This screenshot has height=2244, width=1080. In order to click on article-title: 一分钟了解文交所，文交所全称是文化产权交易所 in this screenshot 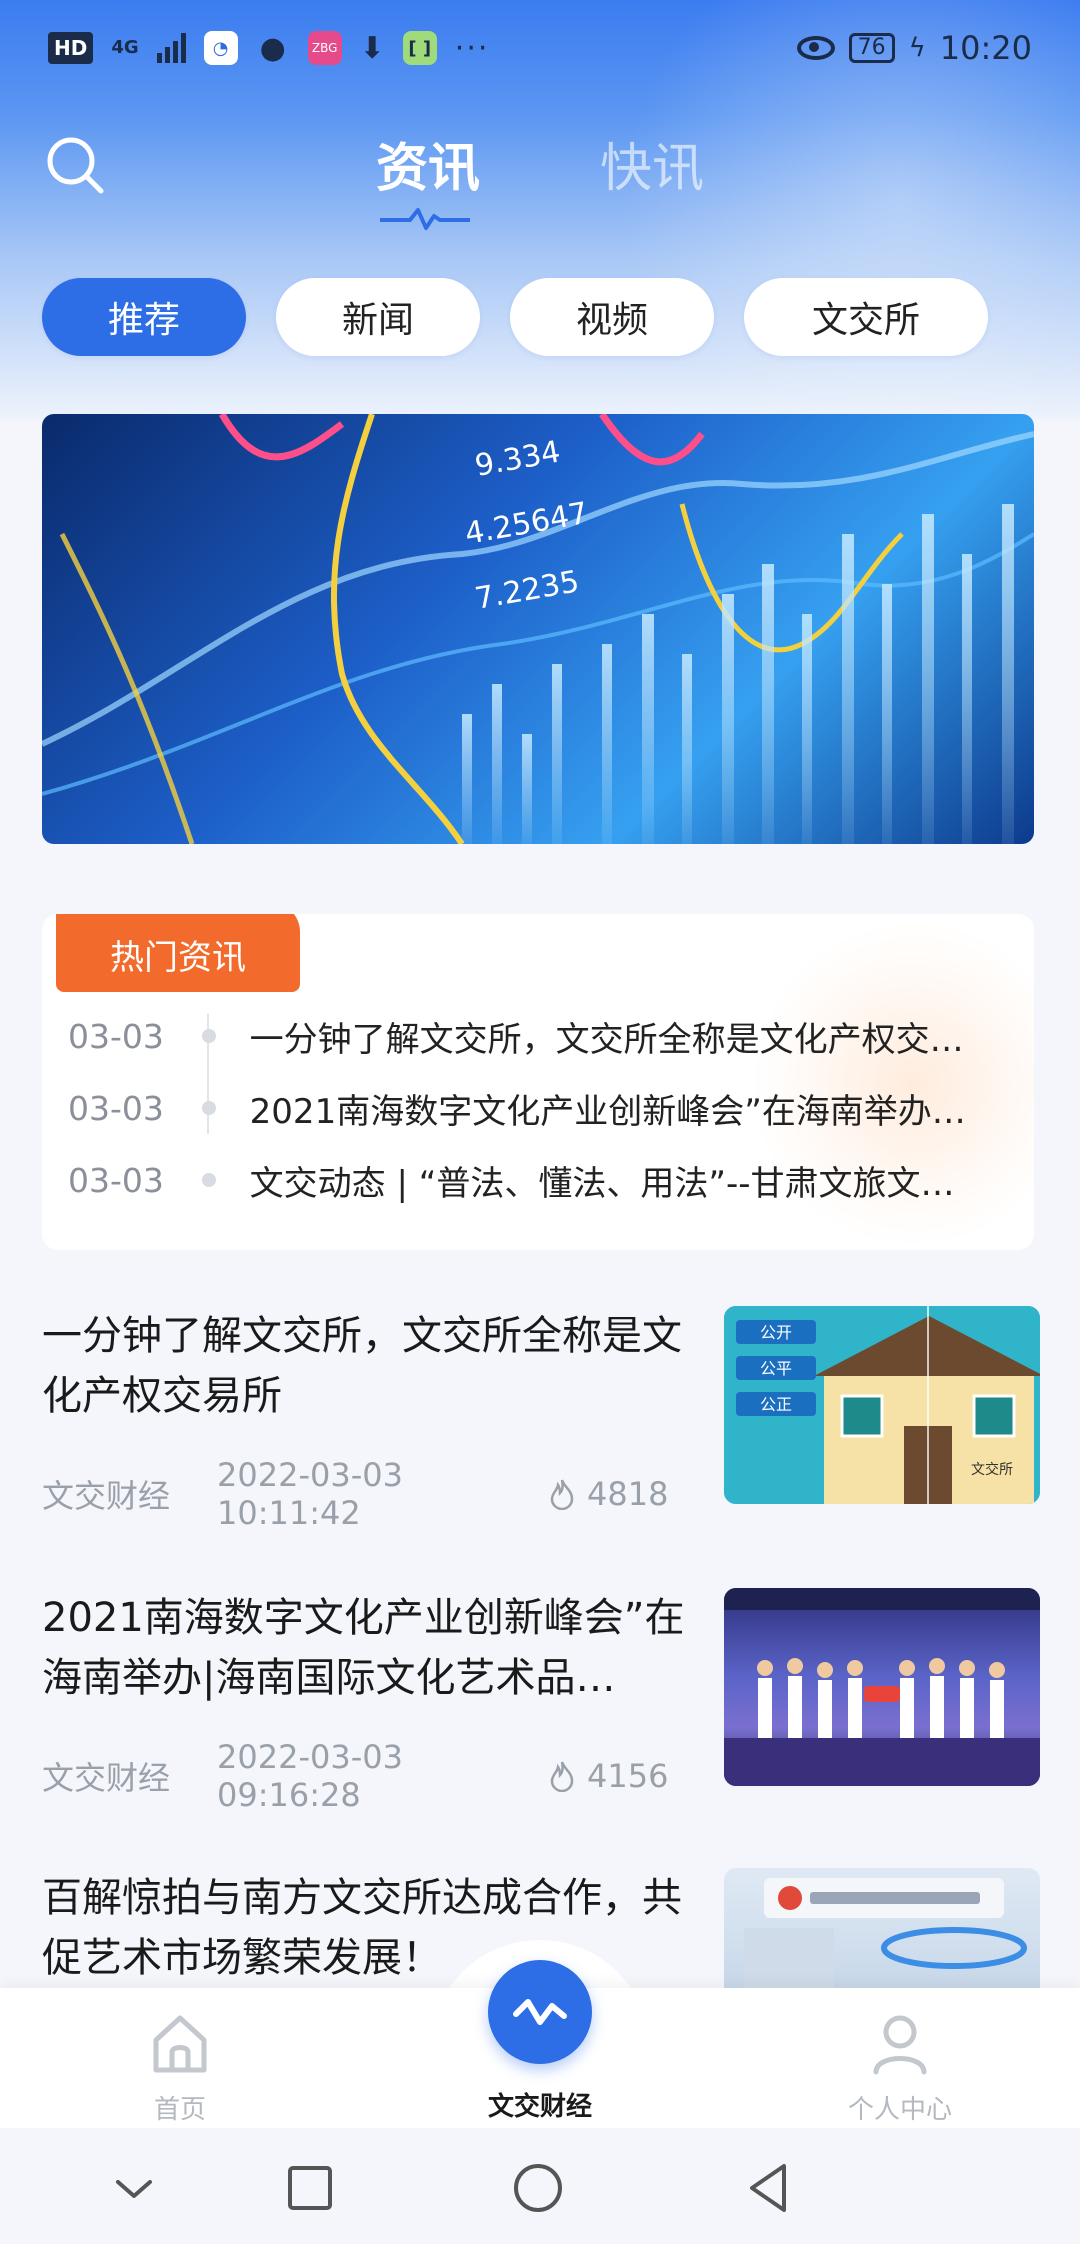, I will do `click(362, 1366)`.